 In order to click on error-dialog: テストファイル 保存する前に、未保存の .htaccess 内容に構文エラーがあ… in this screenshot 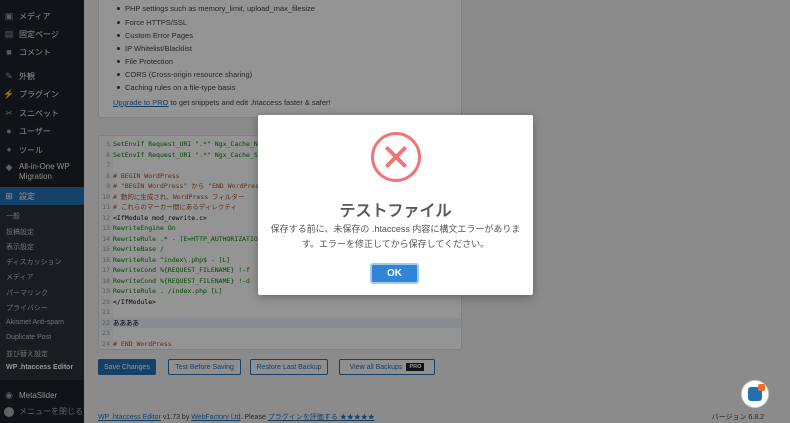, I will do `click(395, 205)`.